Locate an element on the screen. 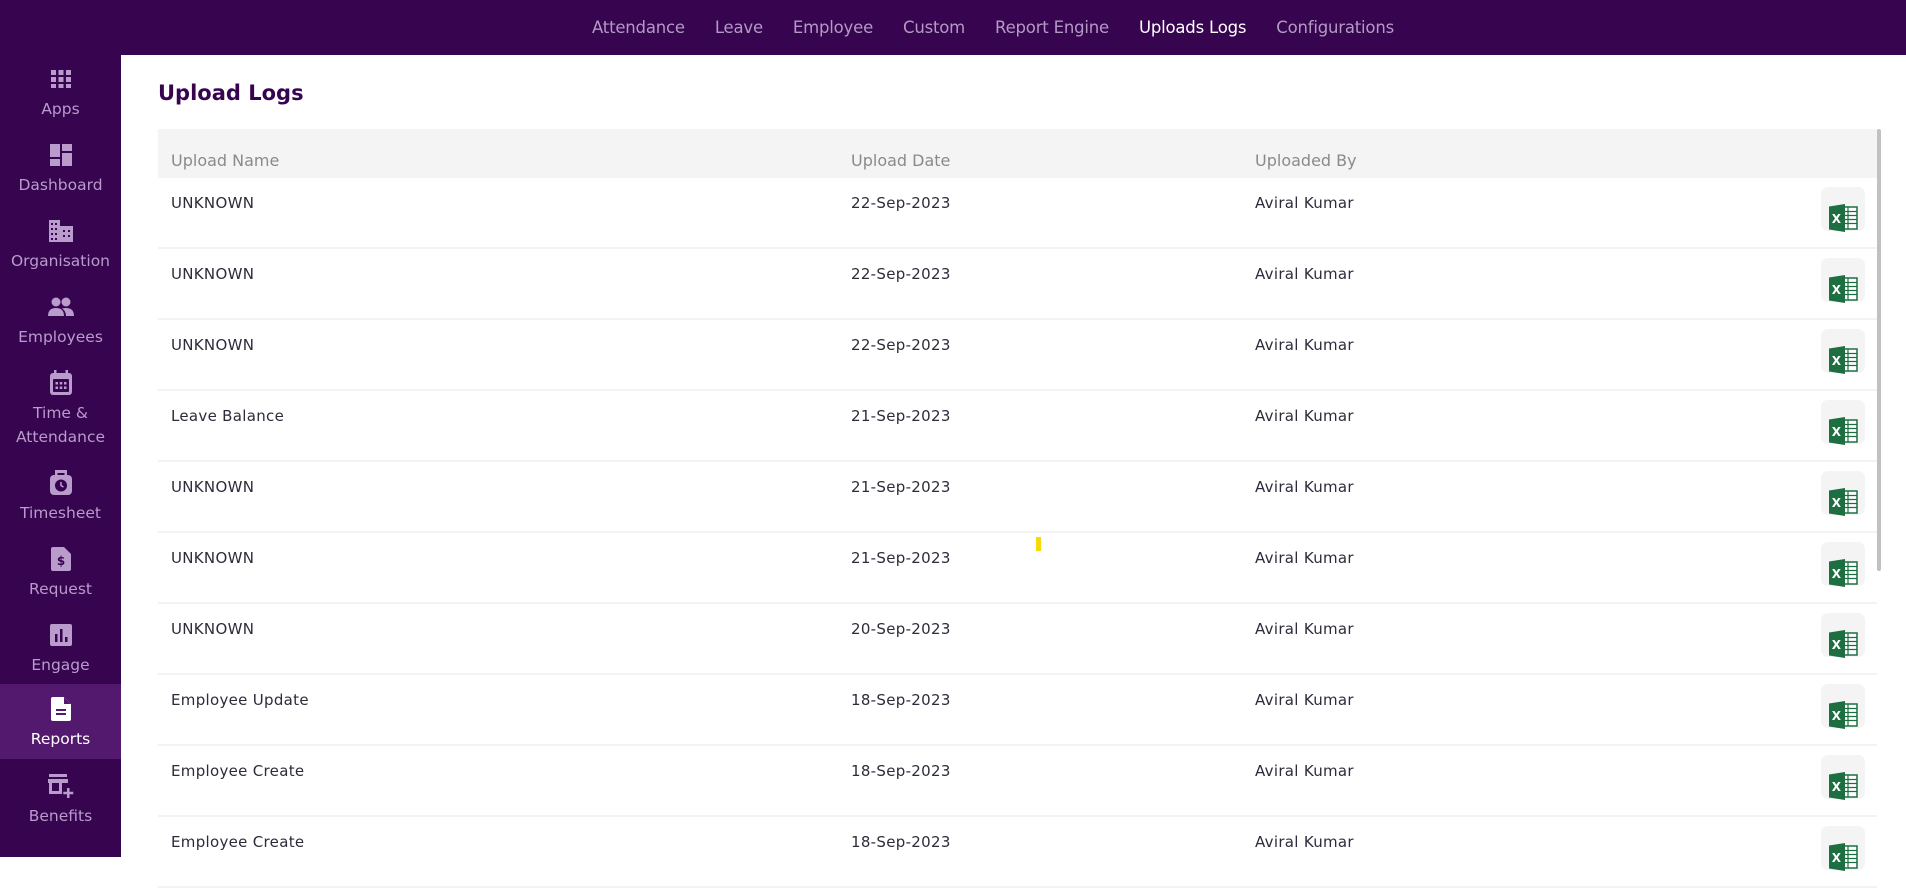 The width and height of the screenshot is (1906, 888). sidebar-item-label: Organisation is located at coordinates (60, 261).